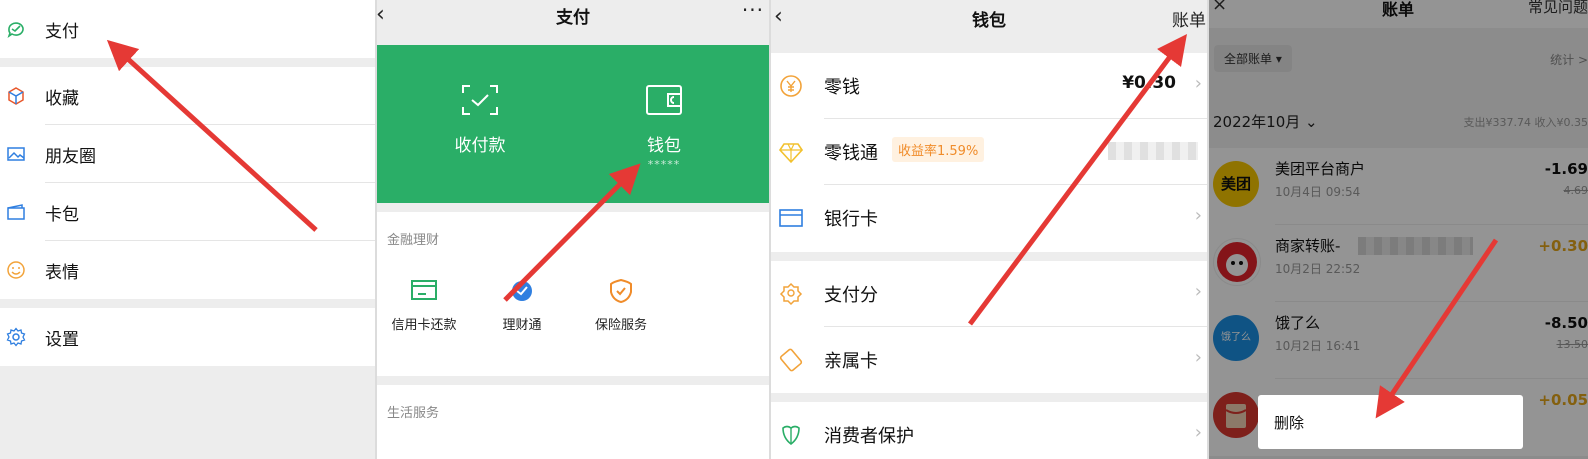 Image resolution: width=1588 pixels, height=459 pixels. I want to click on menu-item-favorites: 收藏 ›, so click(188, 96).